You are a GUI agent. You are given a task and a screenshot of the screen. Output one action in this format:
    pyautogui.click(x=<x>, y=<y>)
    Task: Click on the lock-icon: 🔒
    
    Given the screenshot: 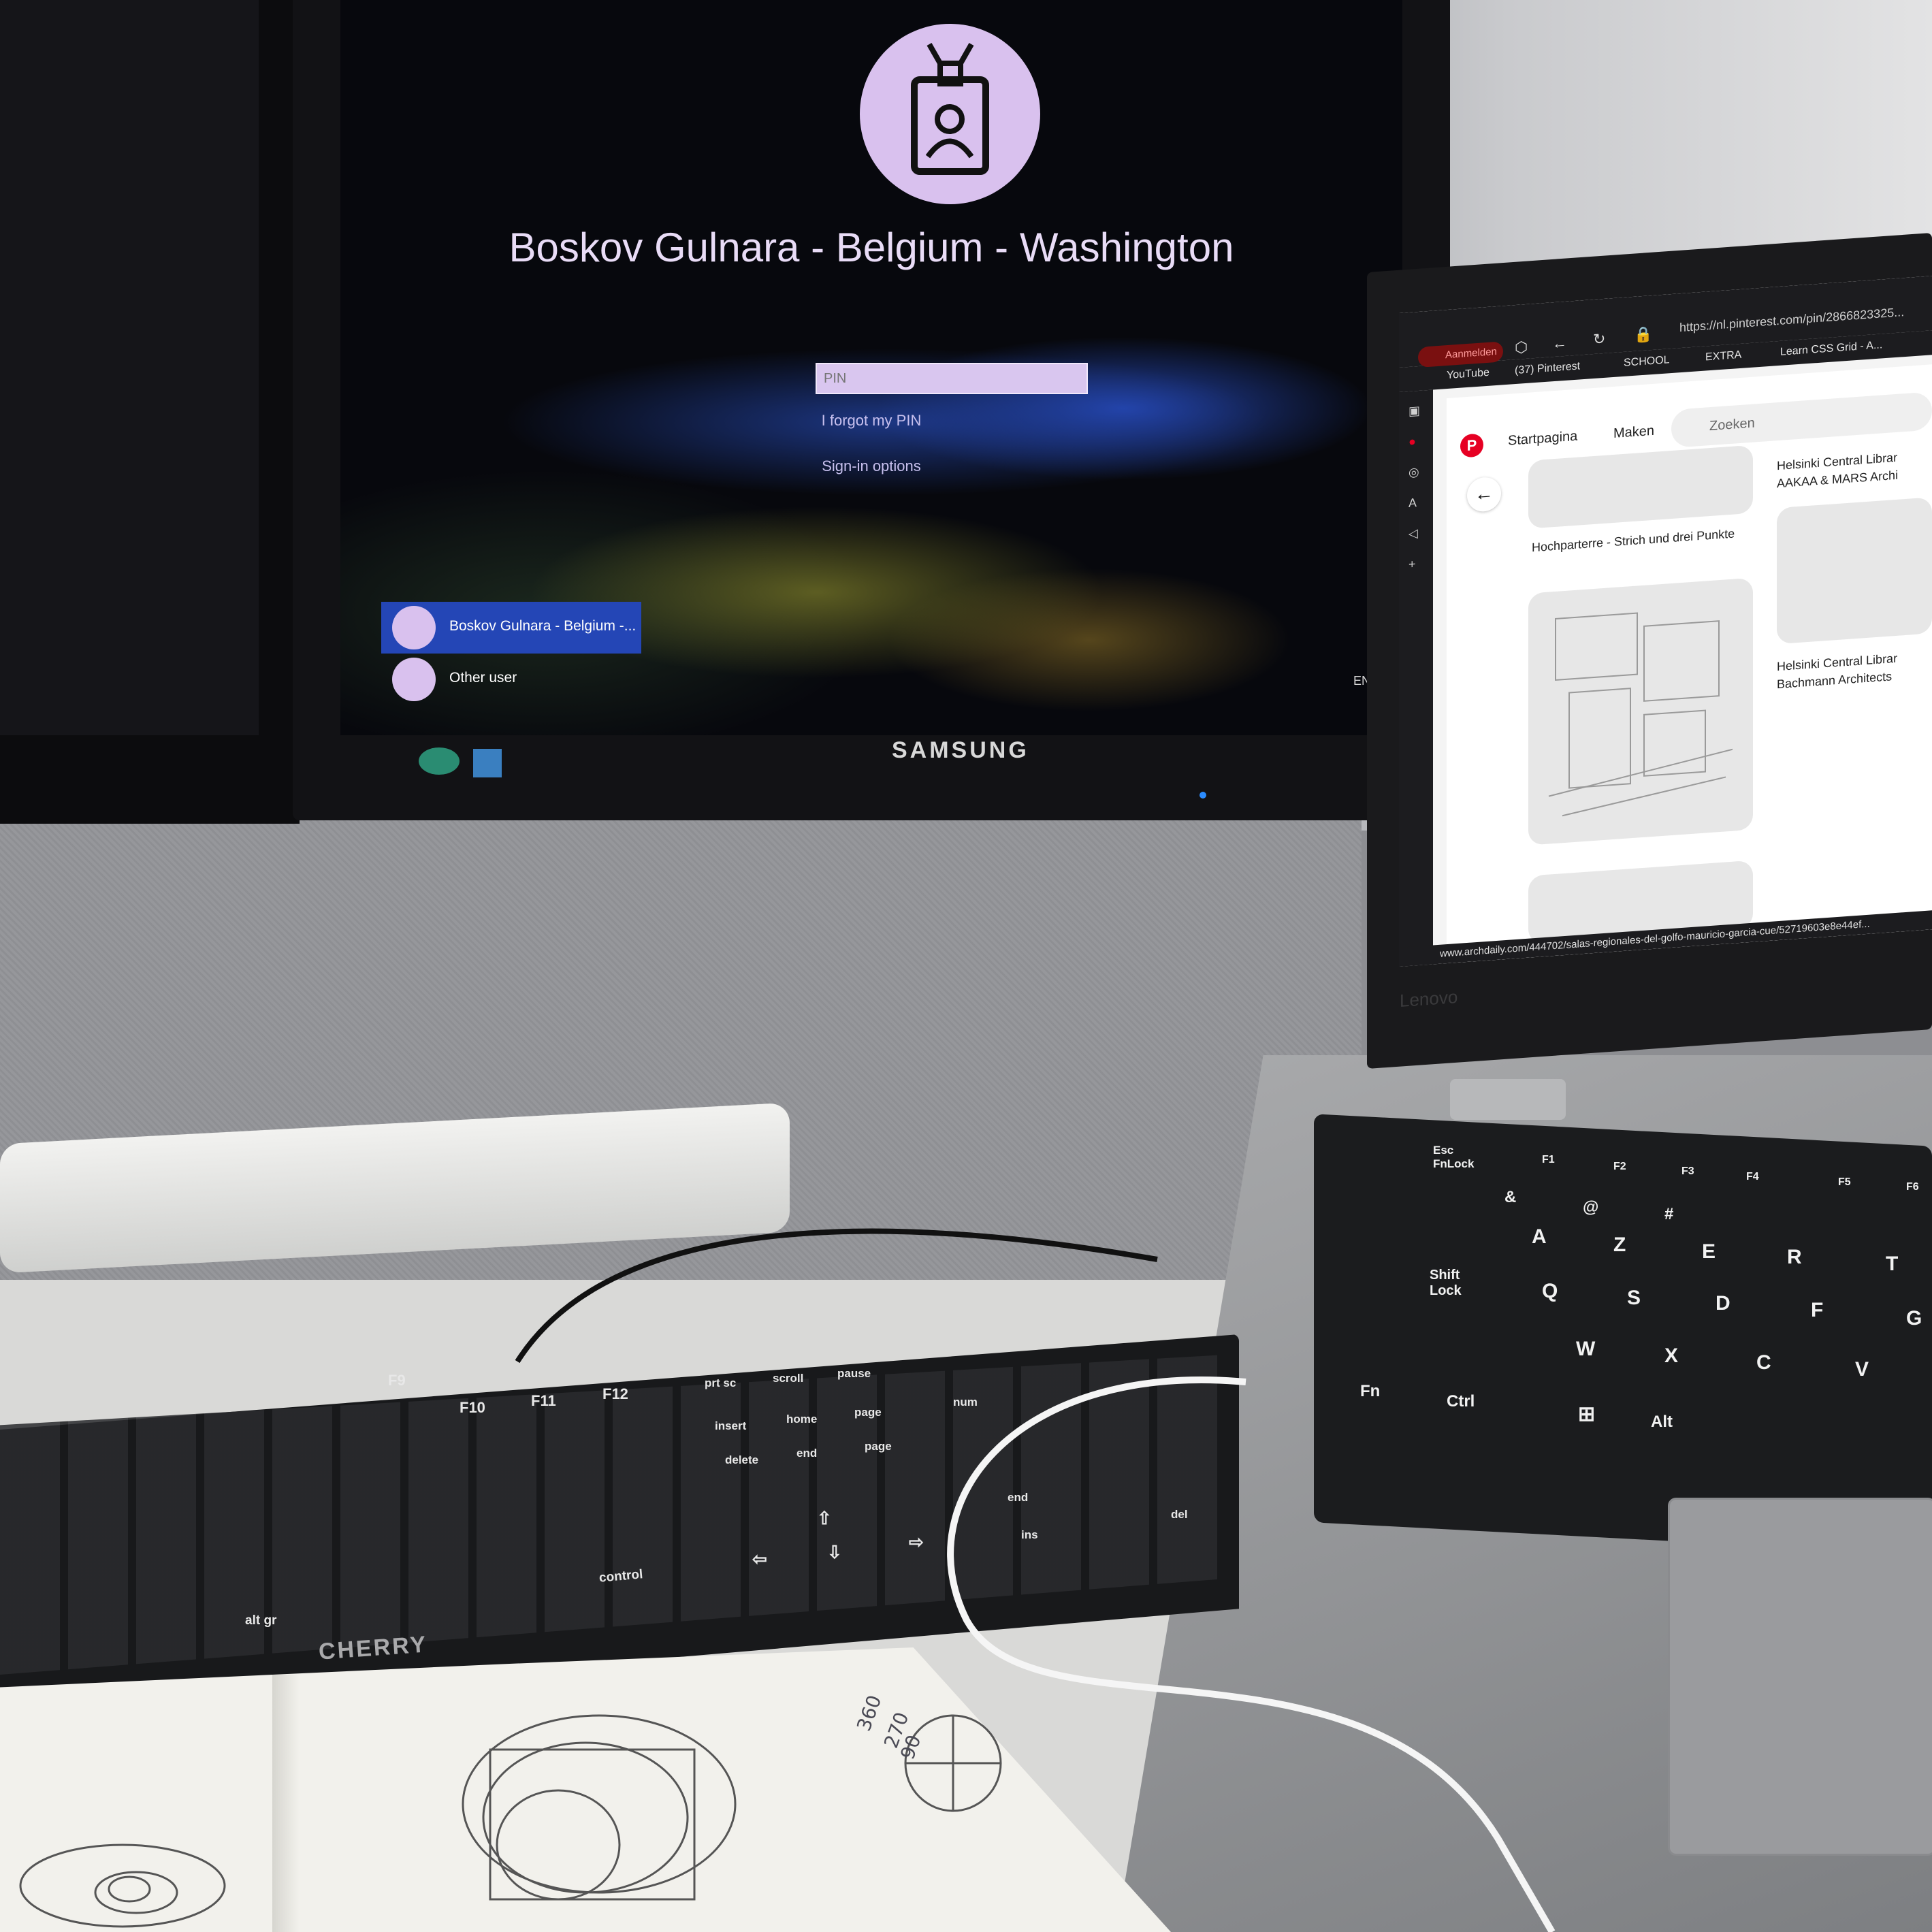 What is the action you would take?
    pyautogui.click(x=1644, y=334)
    